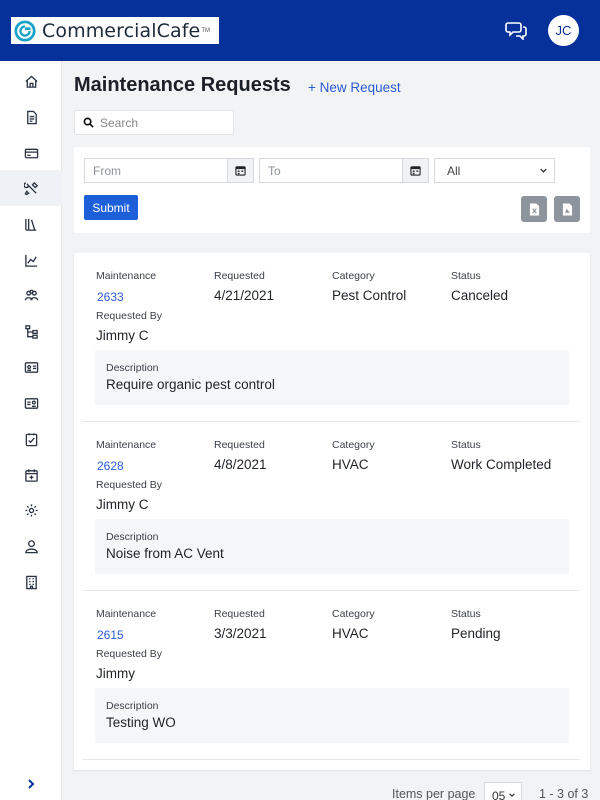  I want to click on from-date-input, so click(155, 170).